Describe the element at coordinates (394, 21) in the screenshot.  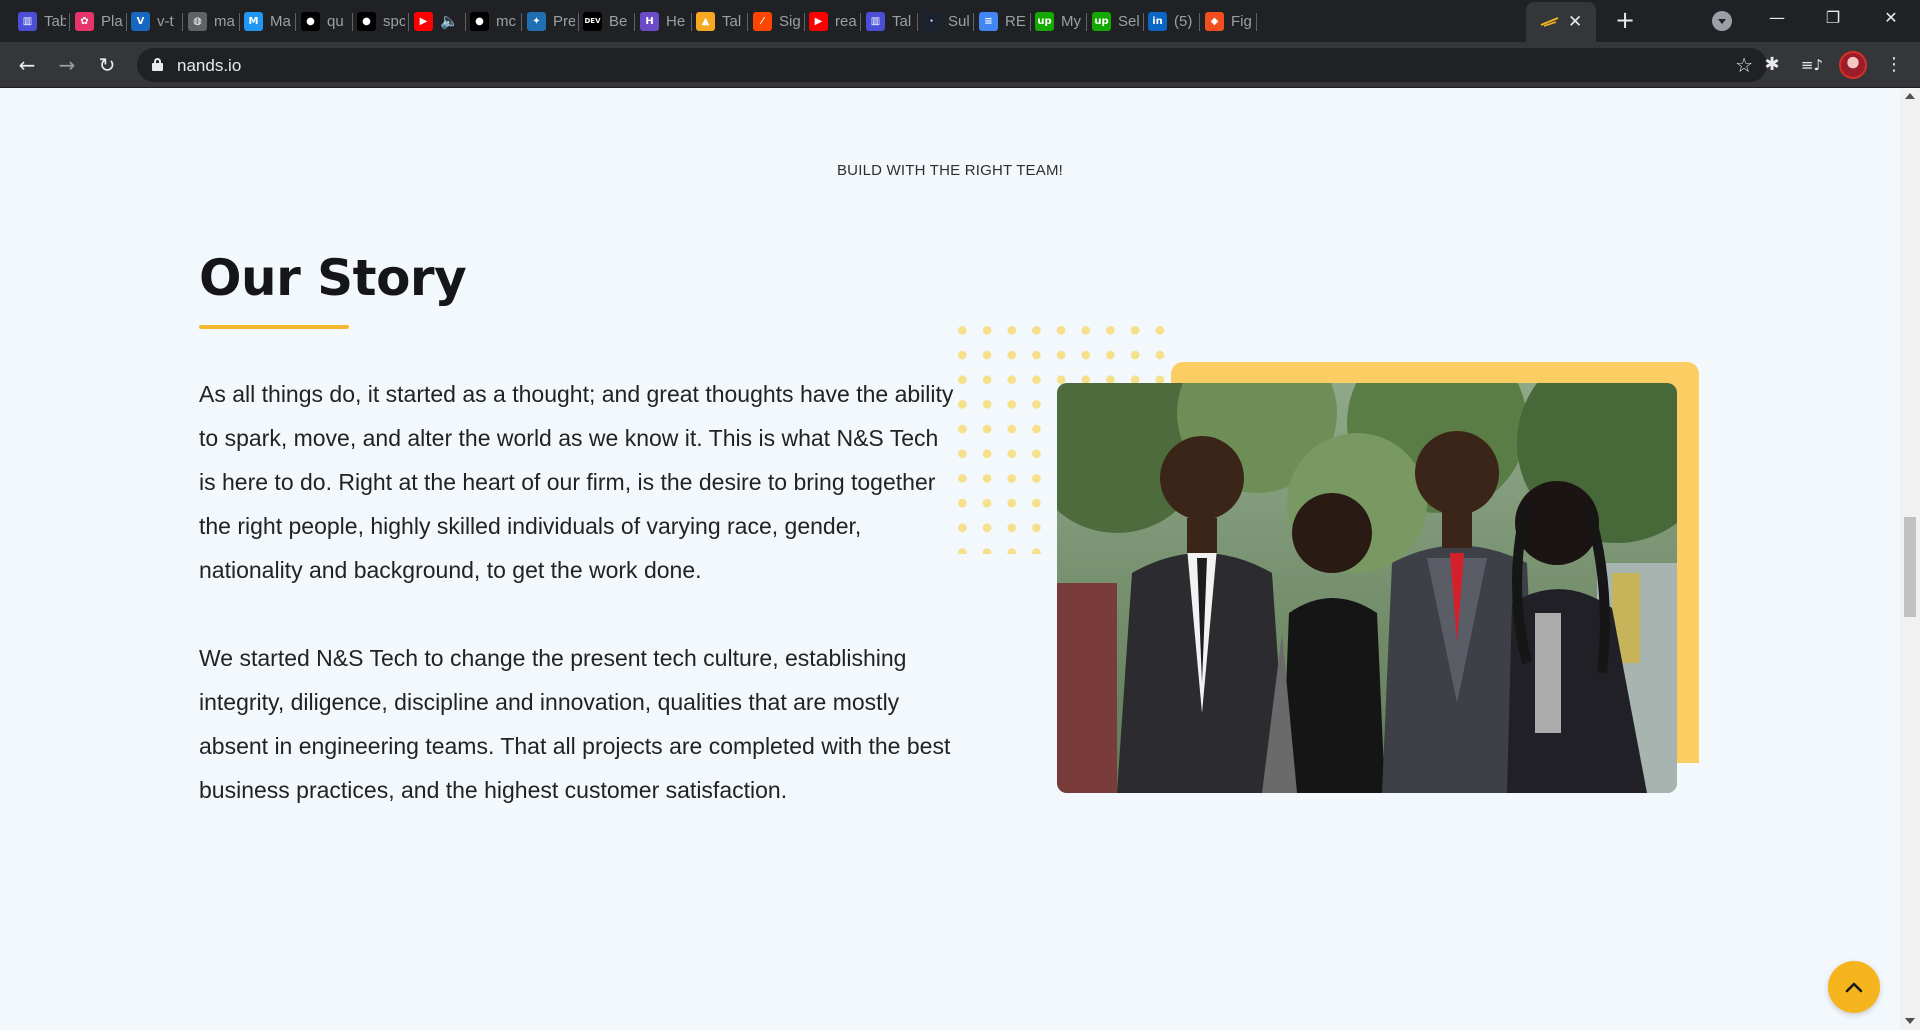
I see `tab-title: spc` at that location.